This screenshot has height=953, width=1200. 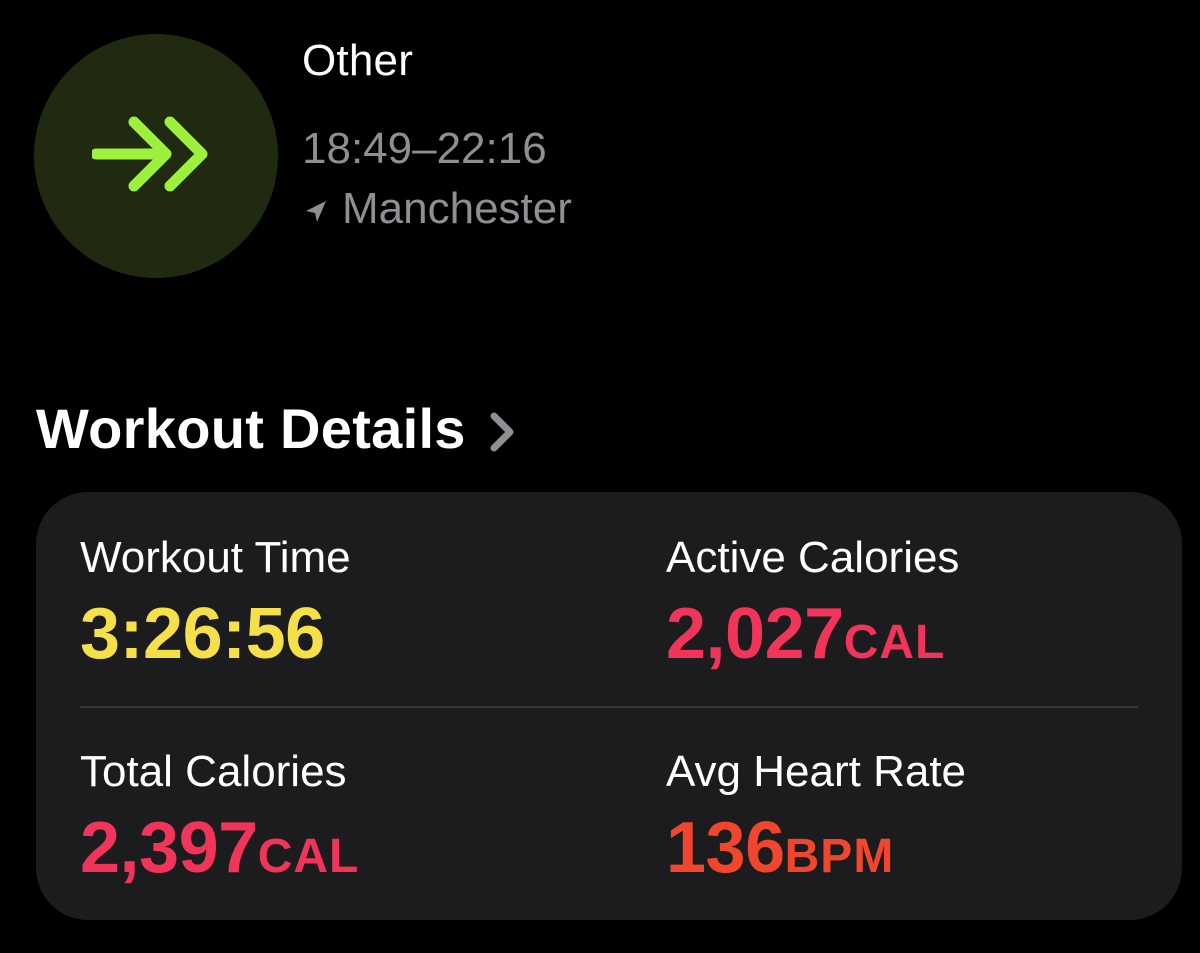 I want to click on metric-value: 2,027, so click(x=755, y=634).